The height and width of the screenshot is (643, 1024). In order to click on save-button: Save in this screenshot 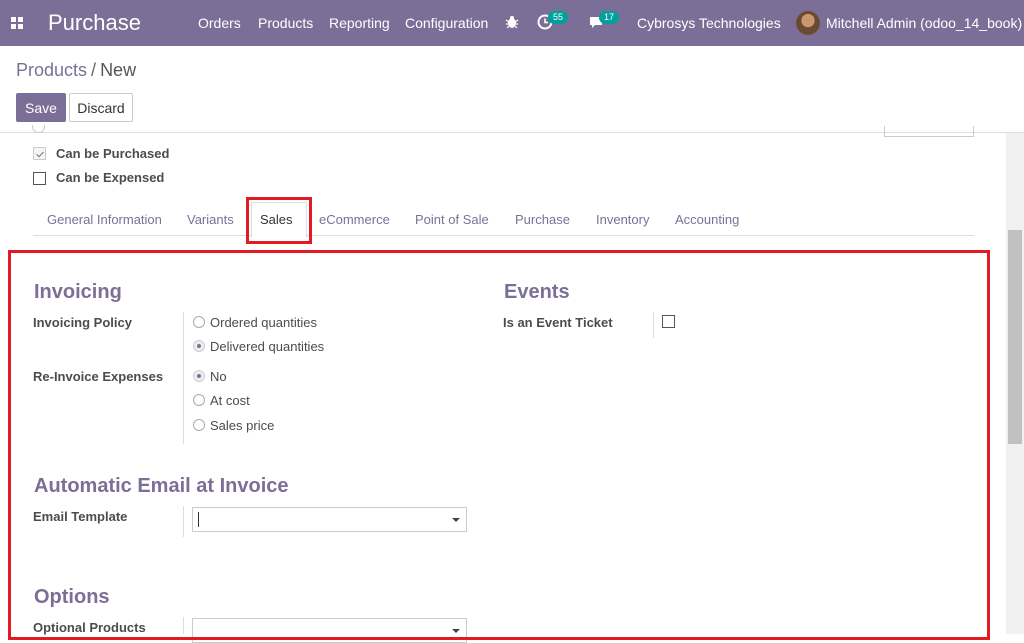, I will do `click(41, 107)`.